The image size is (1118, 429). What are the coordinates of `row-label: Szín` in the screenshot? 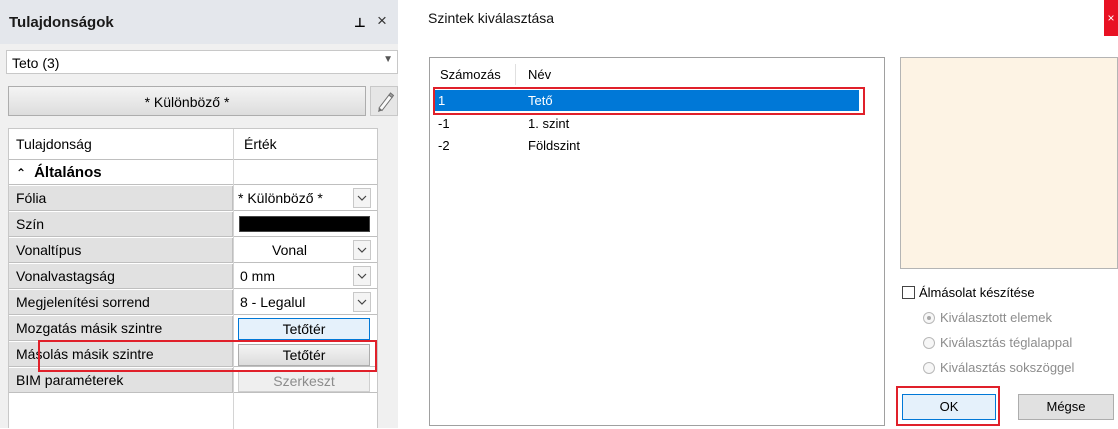 It's located at (121, 224).